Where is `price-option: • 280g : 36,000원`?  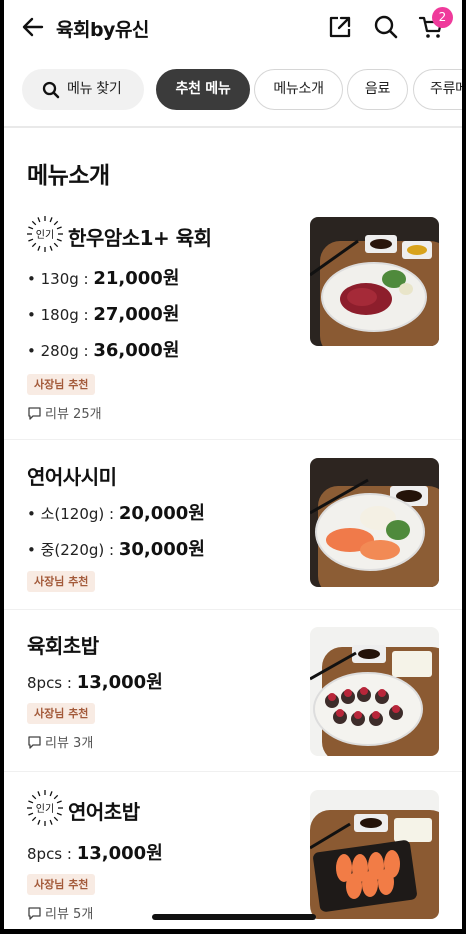
price-option: • 280g : 36,000원 is located at coordinates (103, 349).